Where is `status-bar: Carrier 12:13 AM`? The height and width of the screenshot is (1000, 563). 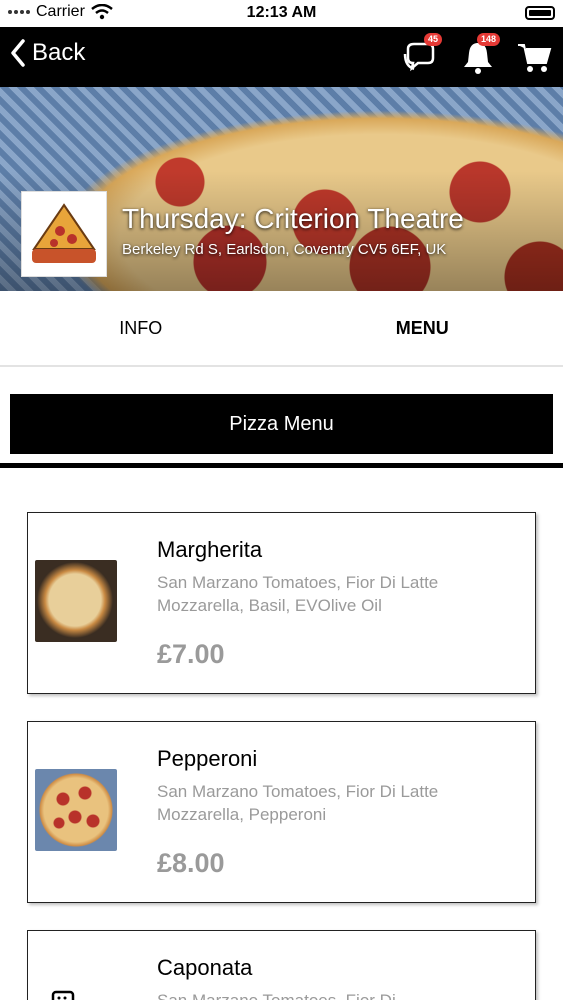 status-bar: Carrier 12:13 AM is located at coordinates (281, 13).